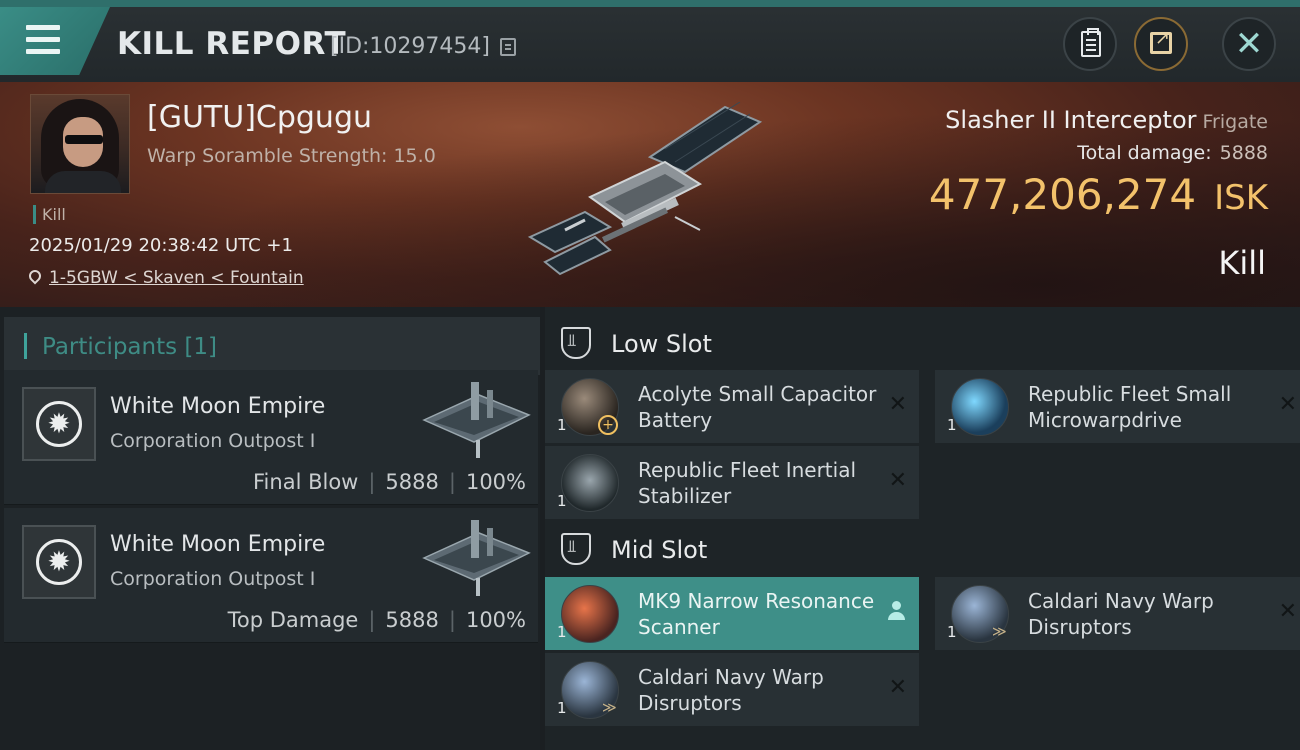 This screenshot has height=750, width=1300. What do you see at coordinates (1235, 122) in the screenshot?
I see `ship-class: Frigate` at bounding box center [1235, 122].